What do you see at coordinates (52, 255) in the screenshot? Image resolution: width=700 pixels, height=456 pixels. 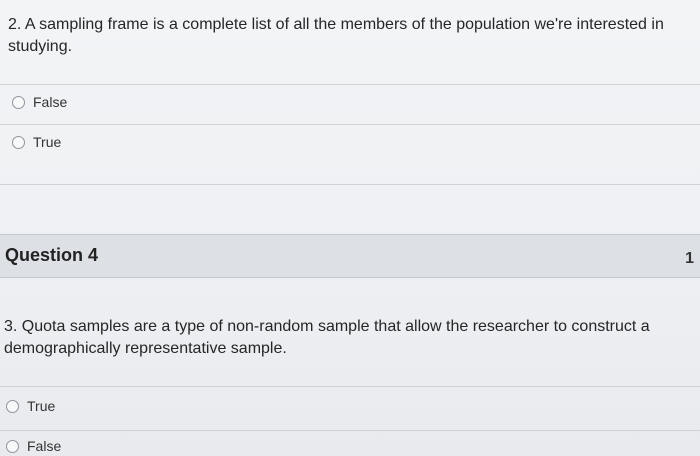 I see `question-title: Question 4` at bounding box center [52, 255].